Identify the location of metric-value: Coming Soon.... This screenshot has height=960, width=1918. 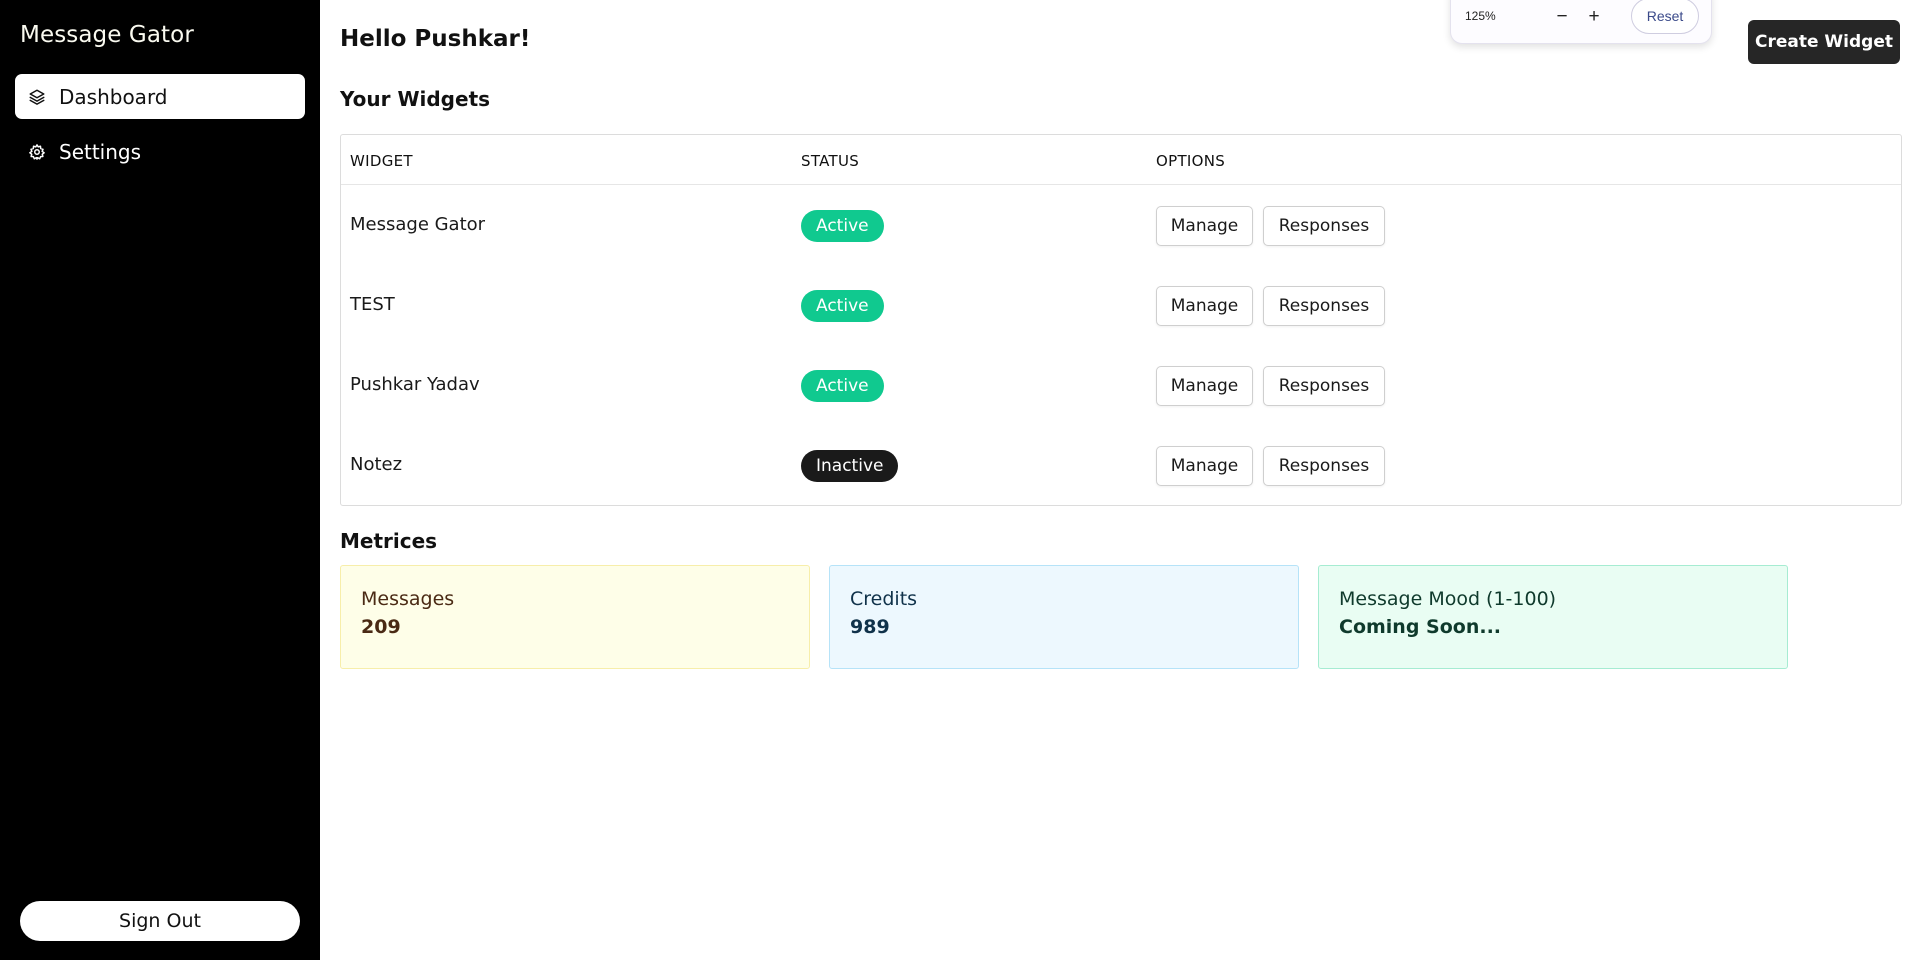
(1420, 627).